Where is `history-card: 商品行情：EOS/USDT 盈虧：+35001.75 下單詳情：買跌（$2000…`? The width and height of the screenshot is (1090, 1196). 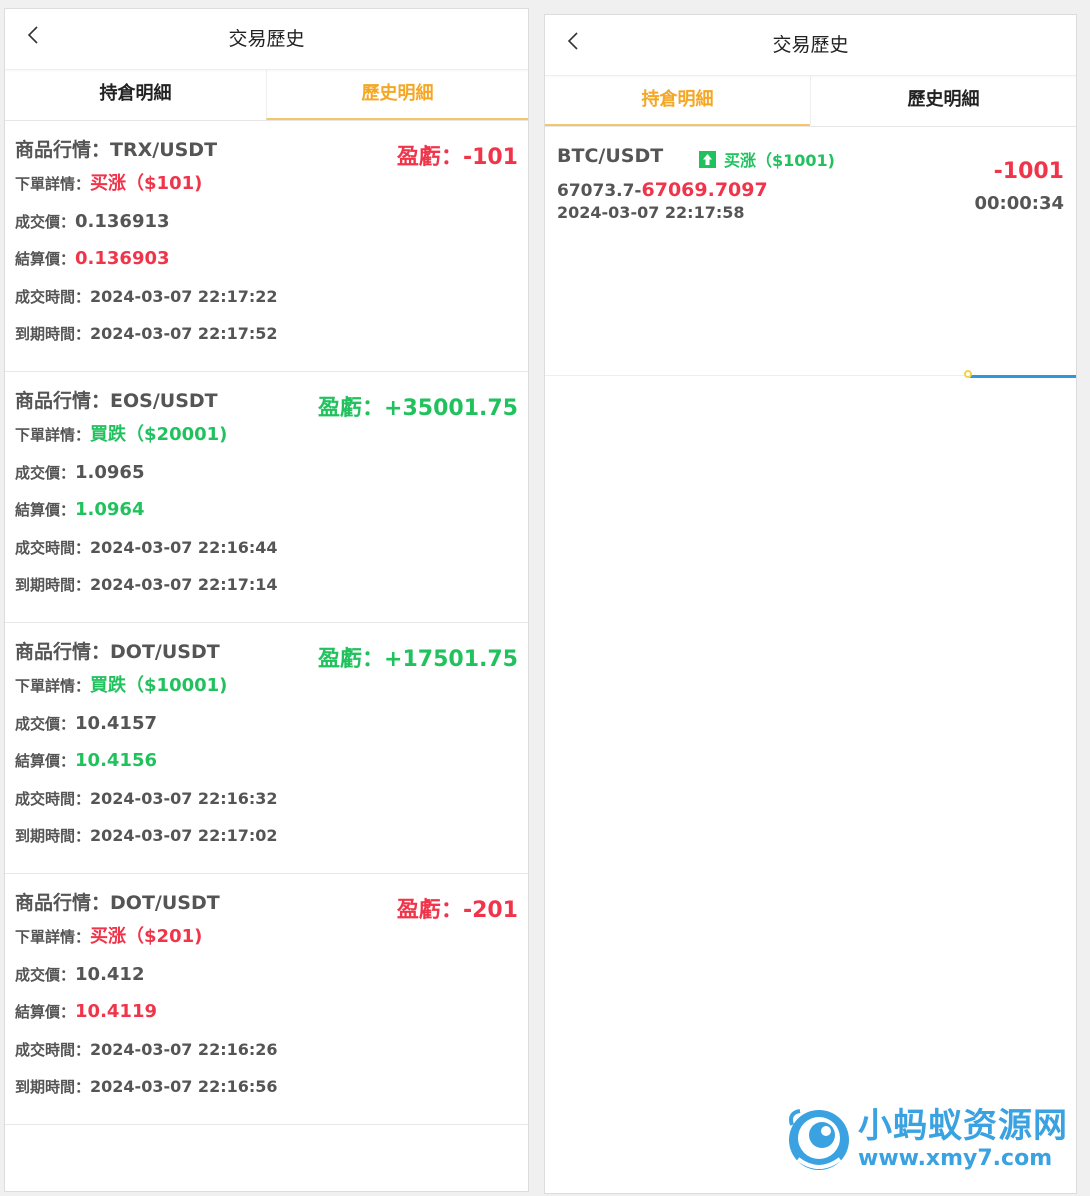 history-card: 商品行情：EOS/USDT 盈虧：+35001.75 下單詳情：買跌（$2000… is located at coordinates (266, 497).